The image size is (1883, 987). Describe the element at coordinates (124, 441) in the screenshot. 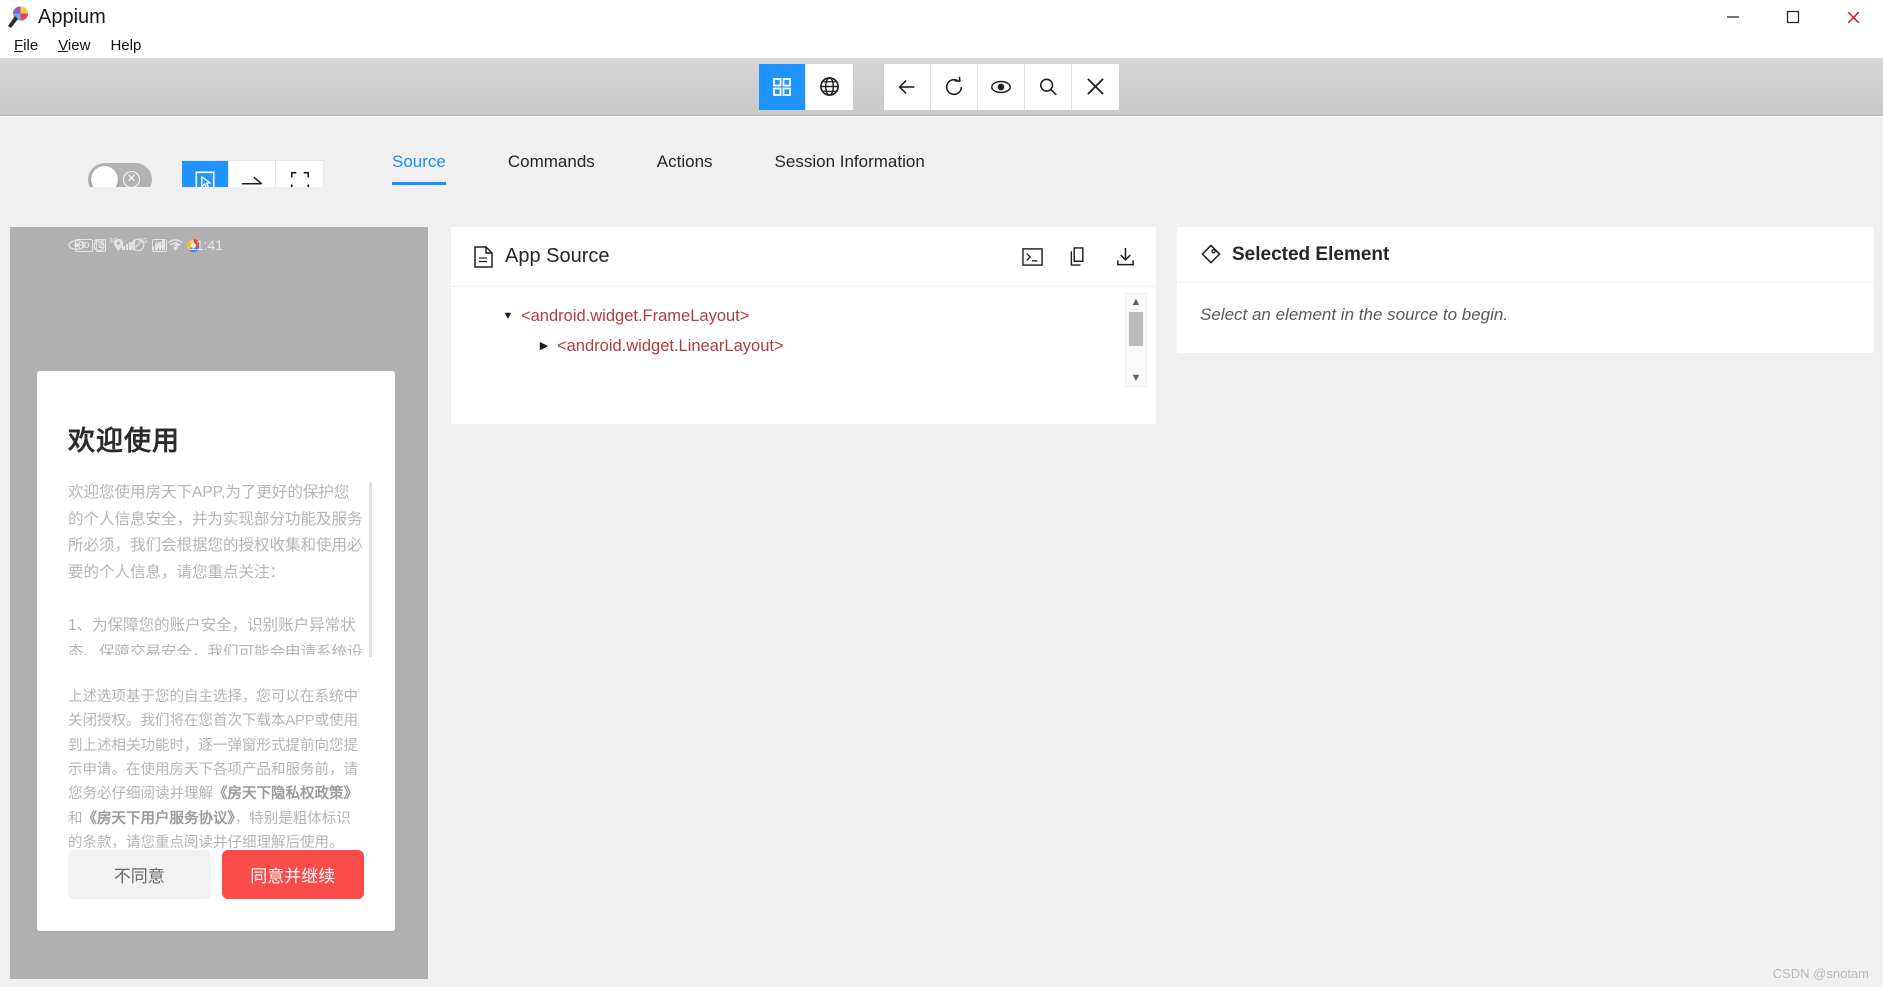

I see `dialog-title: 欢迎使用` at that location.